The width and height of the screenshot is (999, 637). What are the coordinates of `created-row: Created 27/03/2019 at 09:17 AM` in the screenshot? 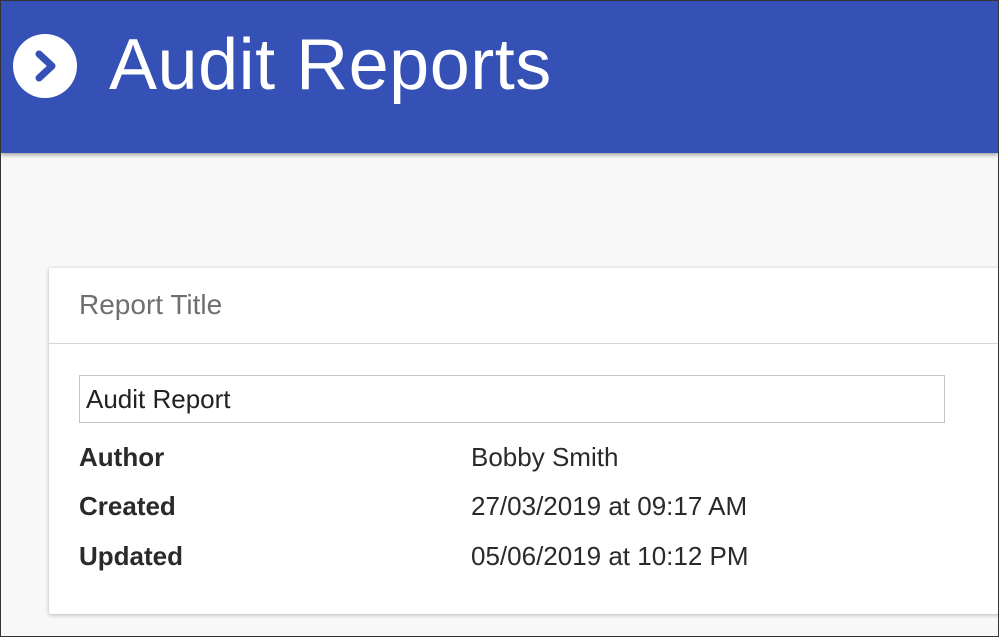 It's located at (519, 506).